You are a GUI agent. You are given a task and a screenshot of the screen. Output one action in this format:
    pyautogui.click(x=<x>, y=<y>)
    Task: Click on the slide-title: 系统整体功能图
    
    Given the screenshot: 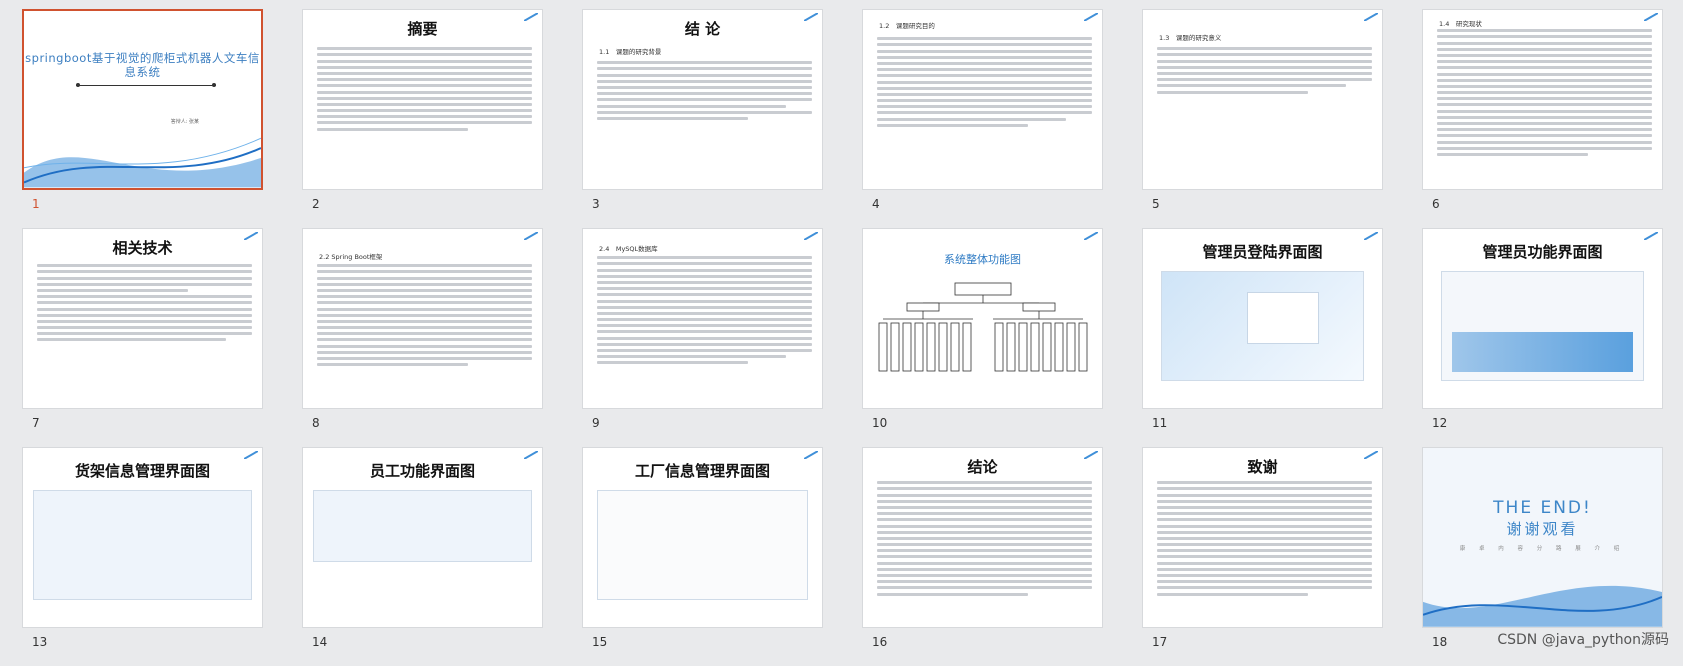 What is the action you would take?
    pyautogui.click(x=982, y=259)
    